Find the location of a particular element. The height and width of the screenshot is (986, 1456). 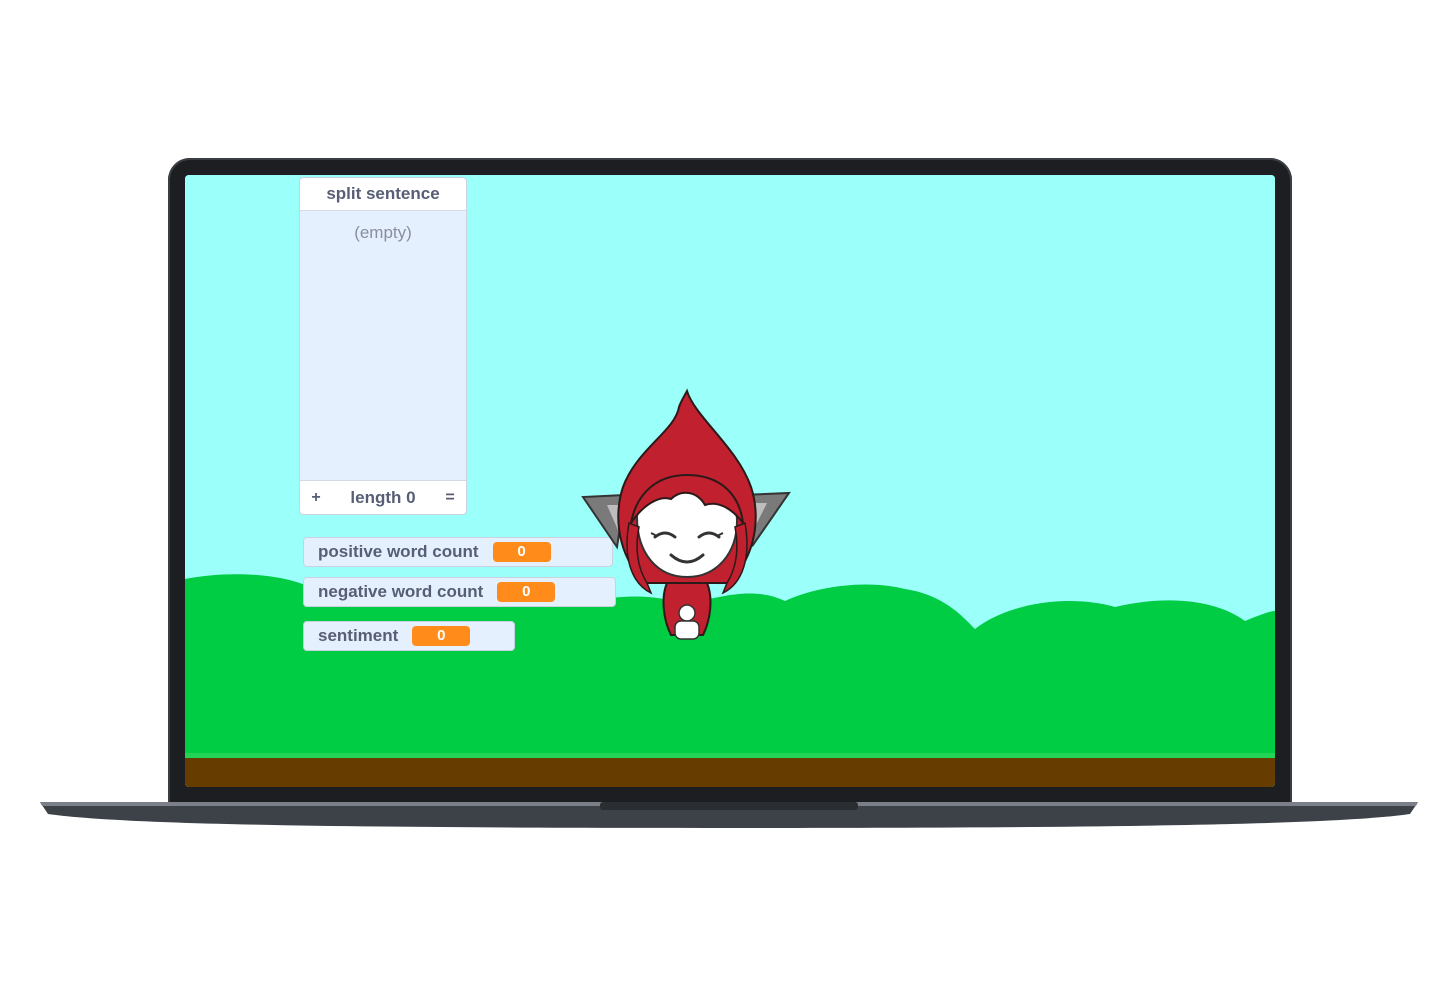

list-length: length 0 is located at coordinates (383, 497).